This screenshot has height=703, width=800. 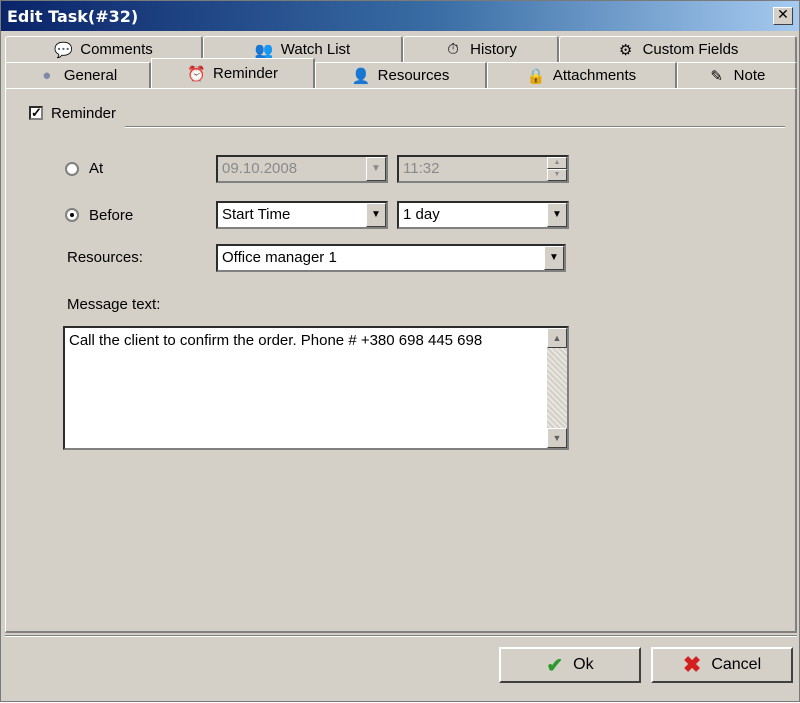 I want to click on close-icon: ✕, so click(x=783, y=15).